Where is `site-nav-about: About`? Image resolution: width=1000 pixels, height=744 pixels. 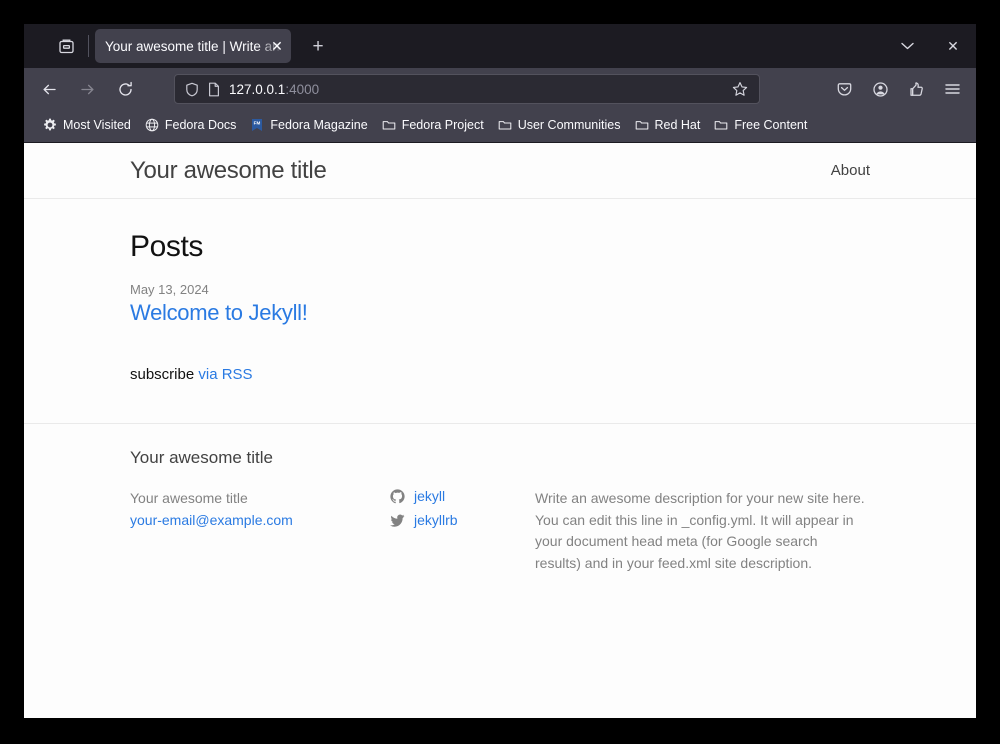 site-nav-about: About is located at coordinates (850, 170).